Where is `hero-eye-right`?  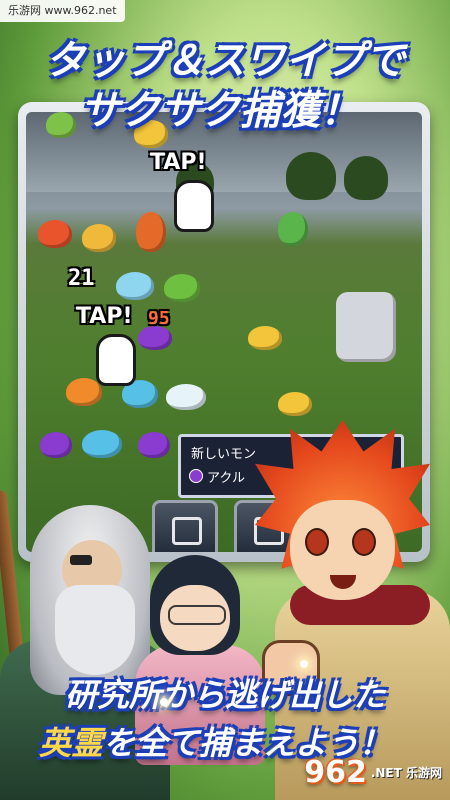
hero-eye-right is located at coordinates (364, 542).